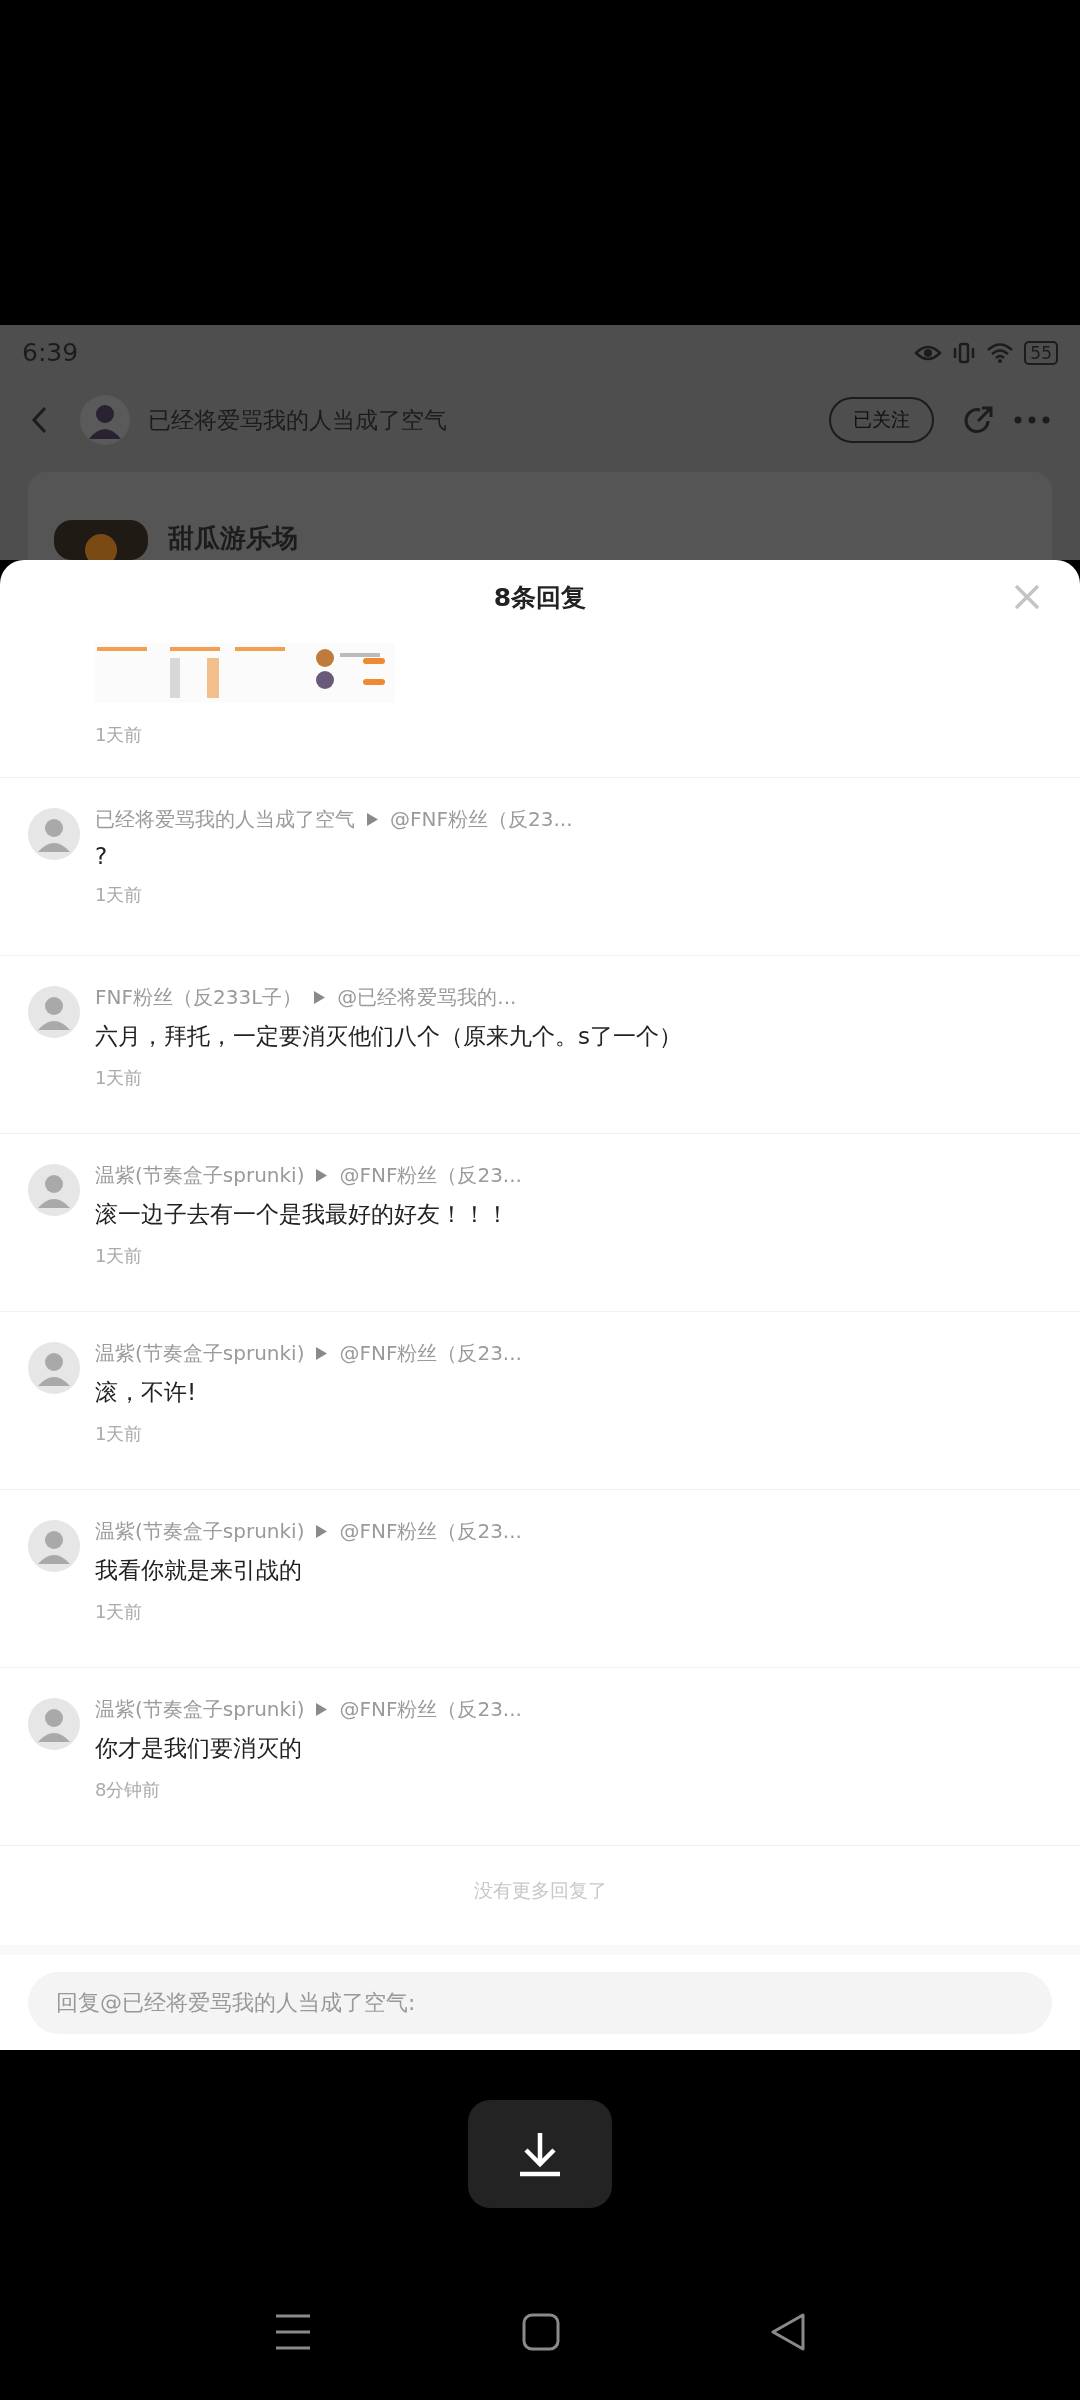 The image size is (1080, 2400). What do you see at coordinates (293, 2332) in the screenshot?
I see `menu-icon` at bounding box center [293, 2332].